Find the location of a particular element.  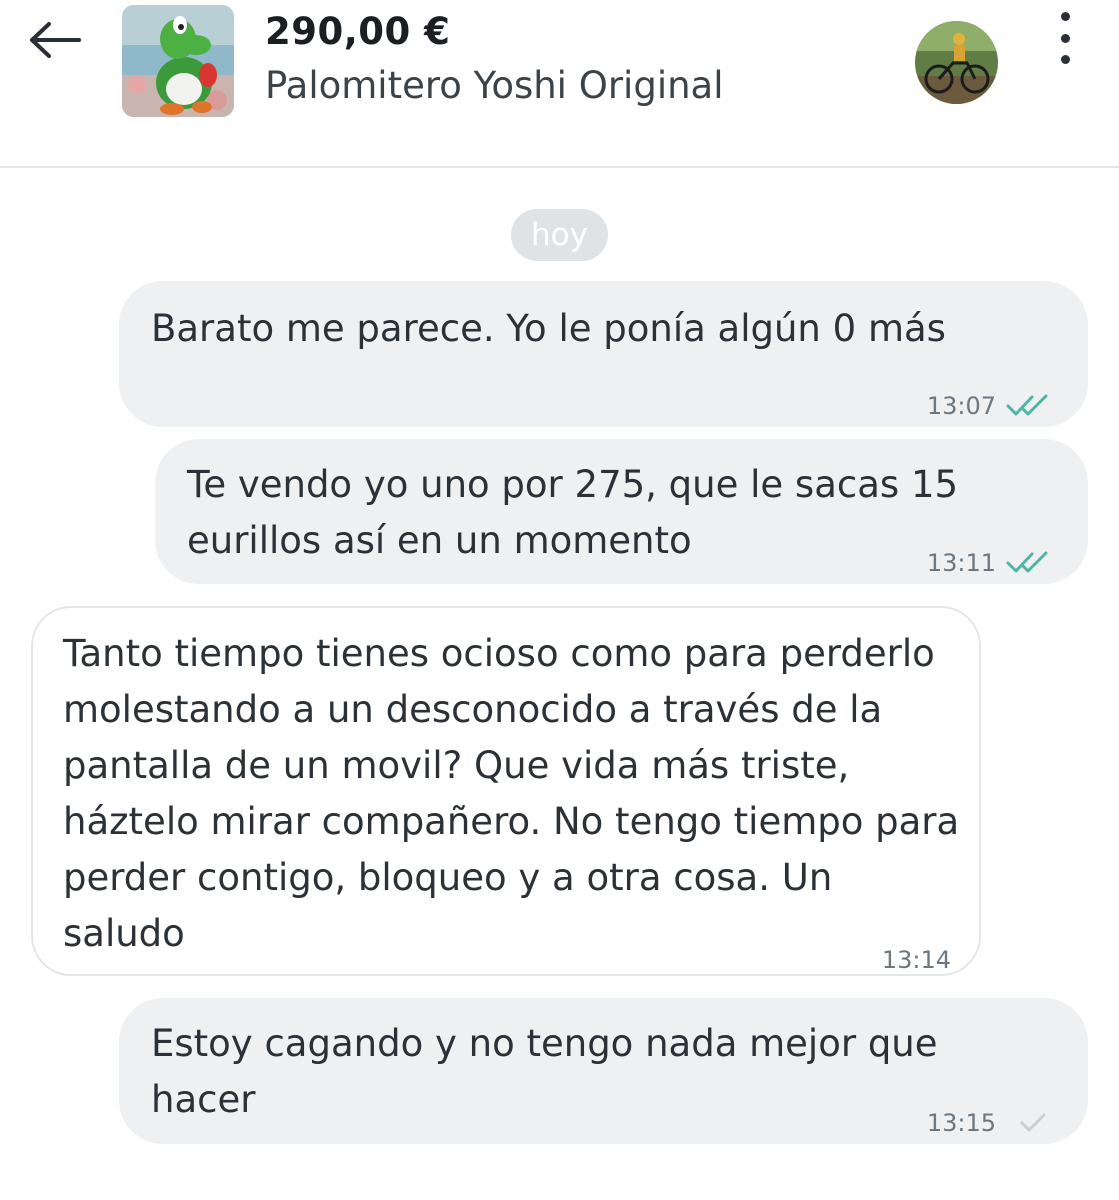

message-meta: 13:11 is located at coordinates (990, 563).